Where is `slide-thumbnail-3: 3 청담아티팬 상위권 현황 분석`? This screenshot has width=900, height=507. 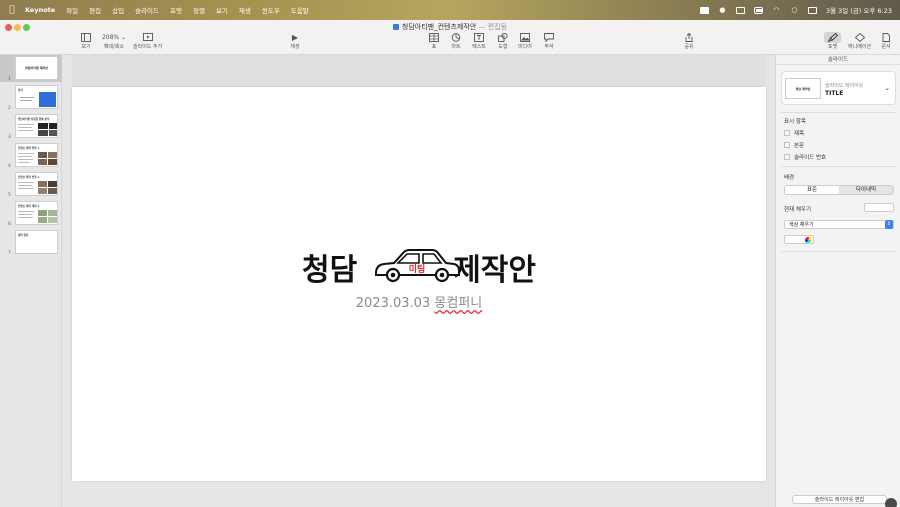 slide-thumbnail-3: 3 청담아티팬 상위권 현황 분석 is located at coordinates (31, 126).